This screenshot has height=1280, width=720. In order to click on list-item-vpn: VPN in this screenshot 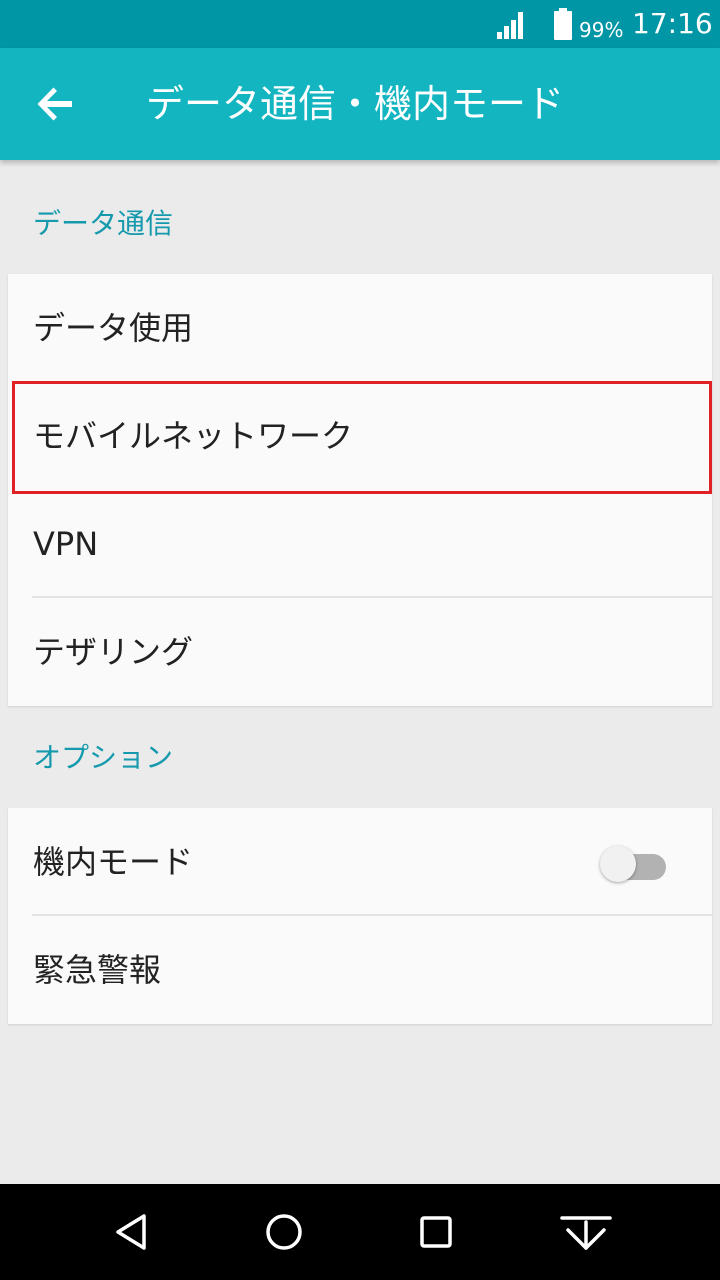, I will do `click(360, 544)`.